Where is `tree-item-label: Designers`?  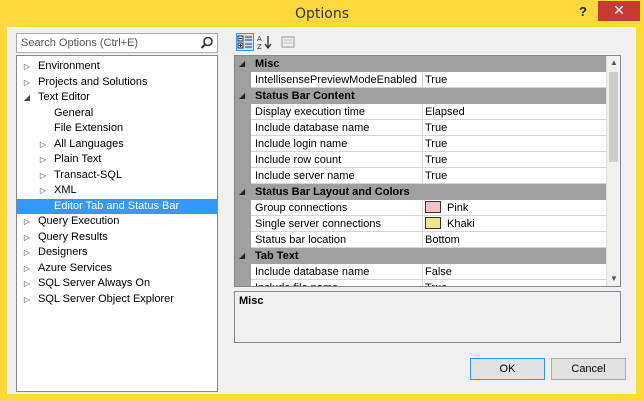 tree-item-label: Designers is located at coordinates (63, 252).